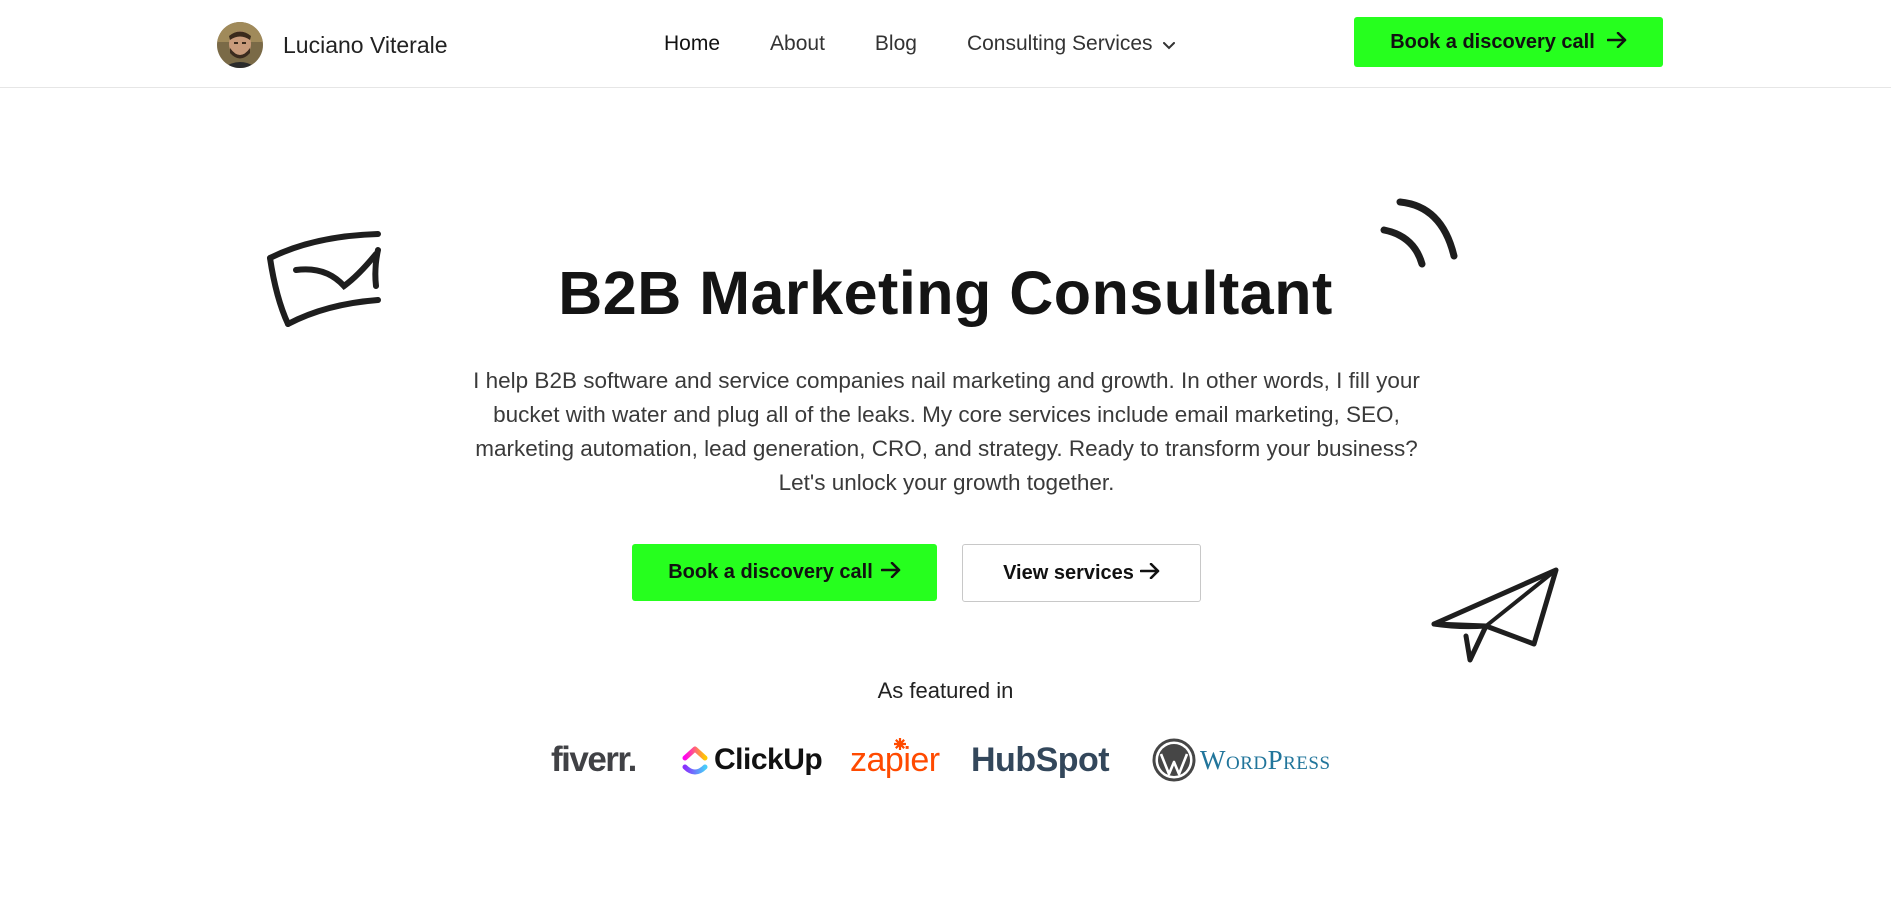  I want to click on view-services-label: View services, so click(1068, 572).